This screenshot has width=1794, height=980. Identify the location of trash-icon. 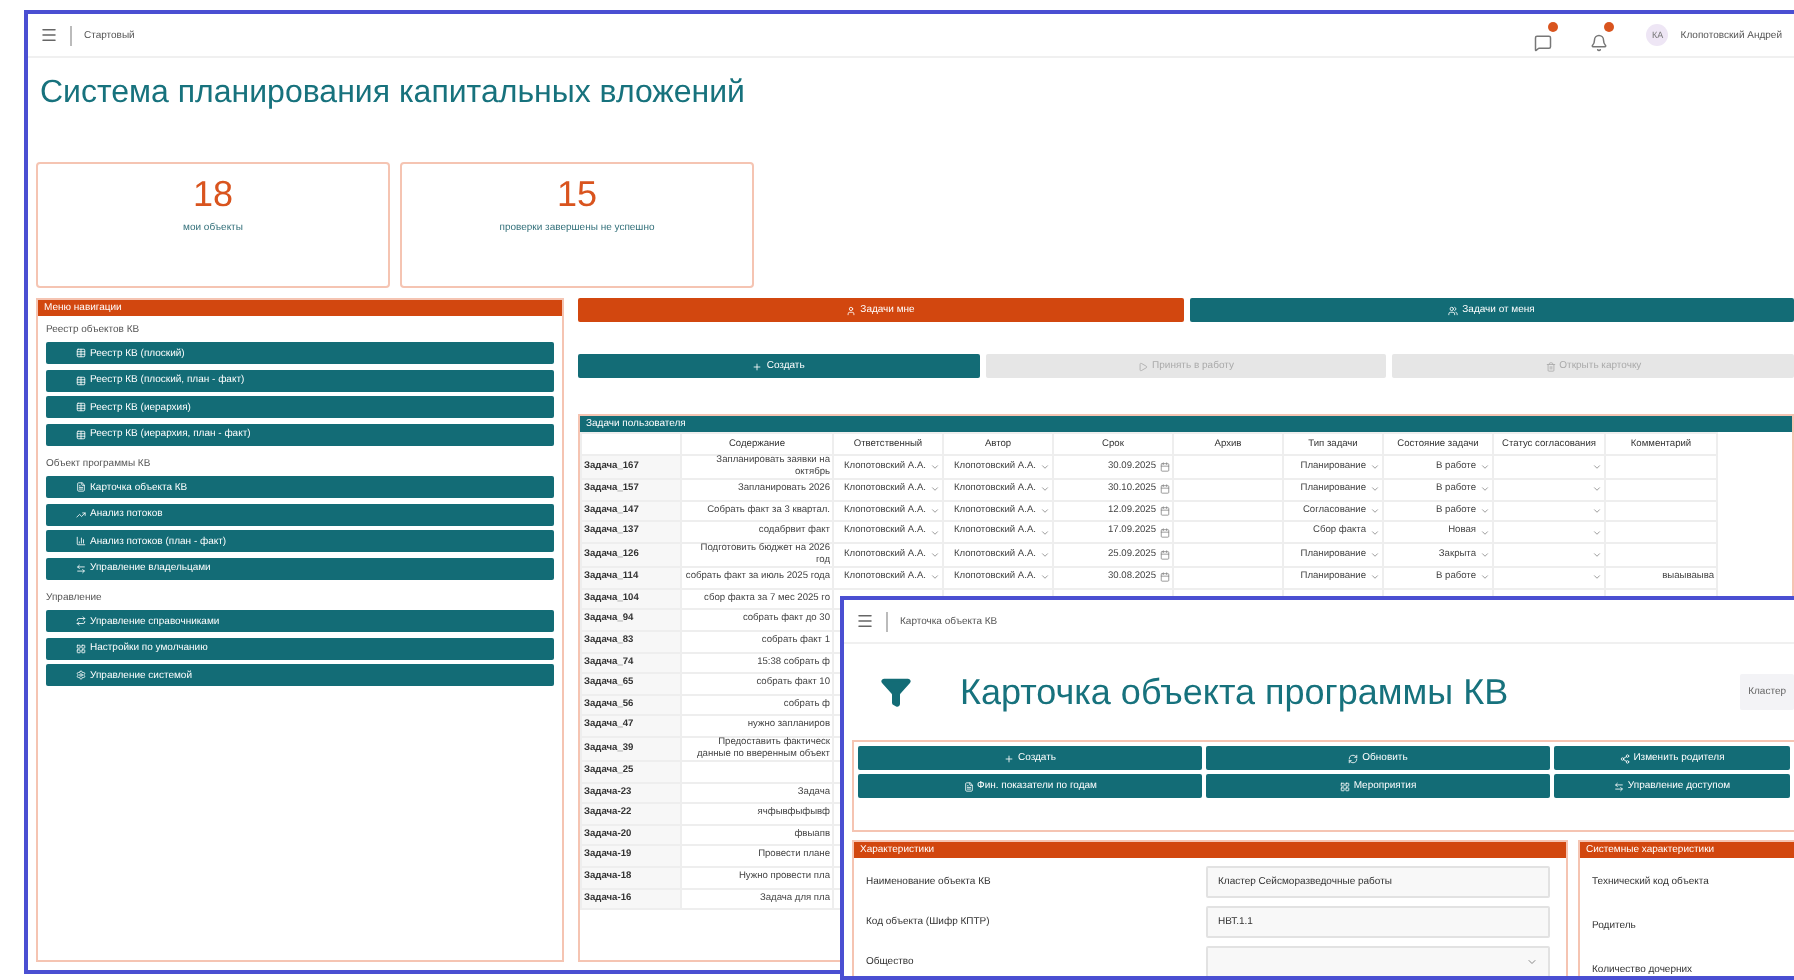
(1550, 366).